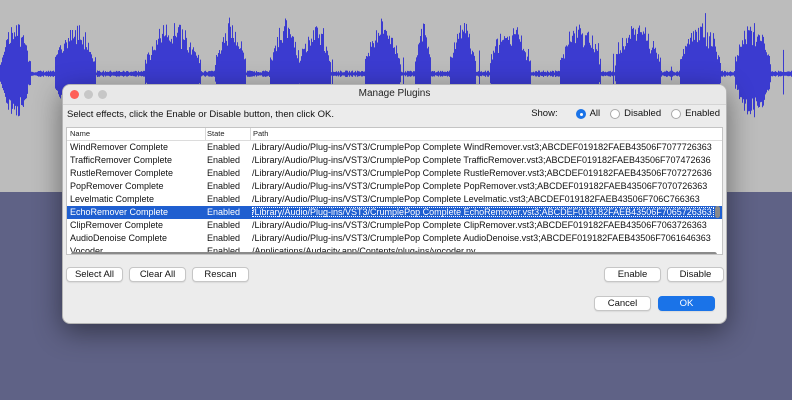 The image size is (792, 400). Describe the element at coordinates (94, 274) in the screenshot. I see `select-all-button: Select All` at that location.